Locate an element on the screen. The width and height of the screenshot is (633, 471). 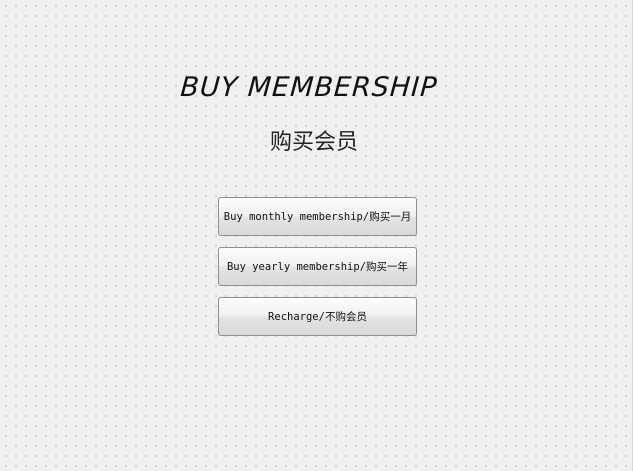
page-subtitle: 购买会员 is located at coordinates (313, 142).